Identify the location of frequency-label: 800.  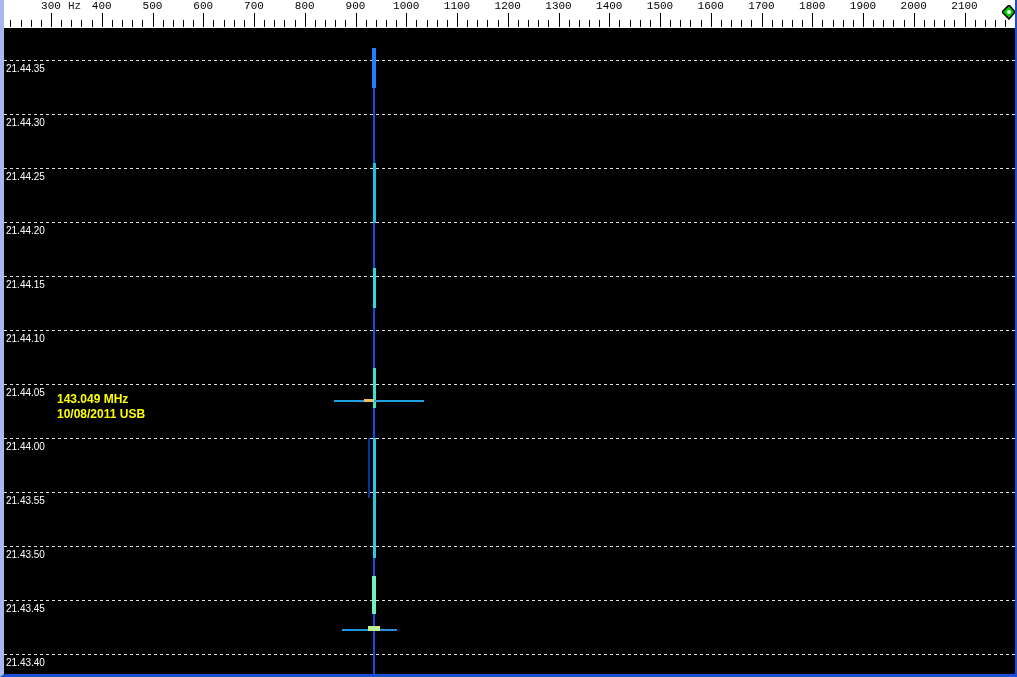
(304, 6).